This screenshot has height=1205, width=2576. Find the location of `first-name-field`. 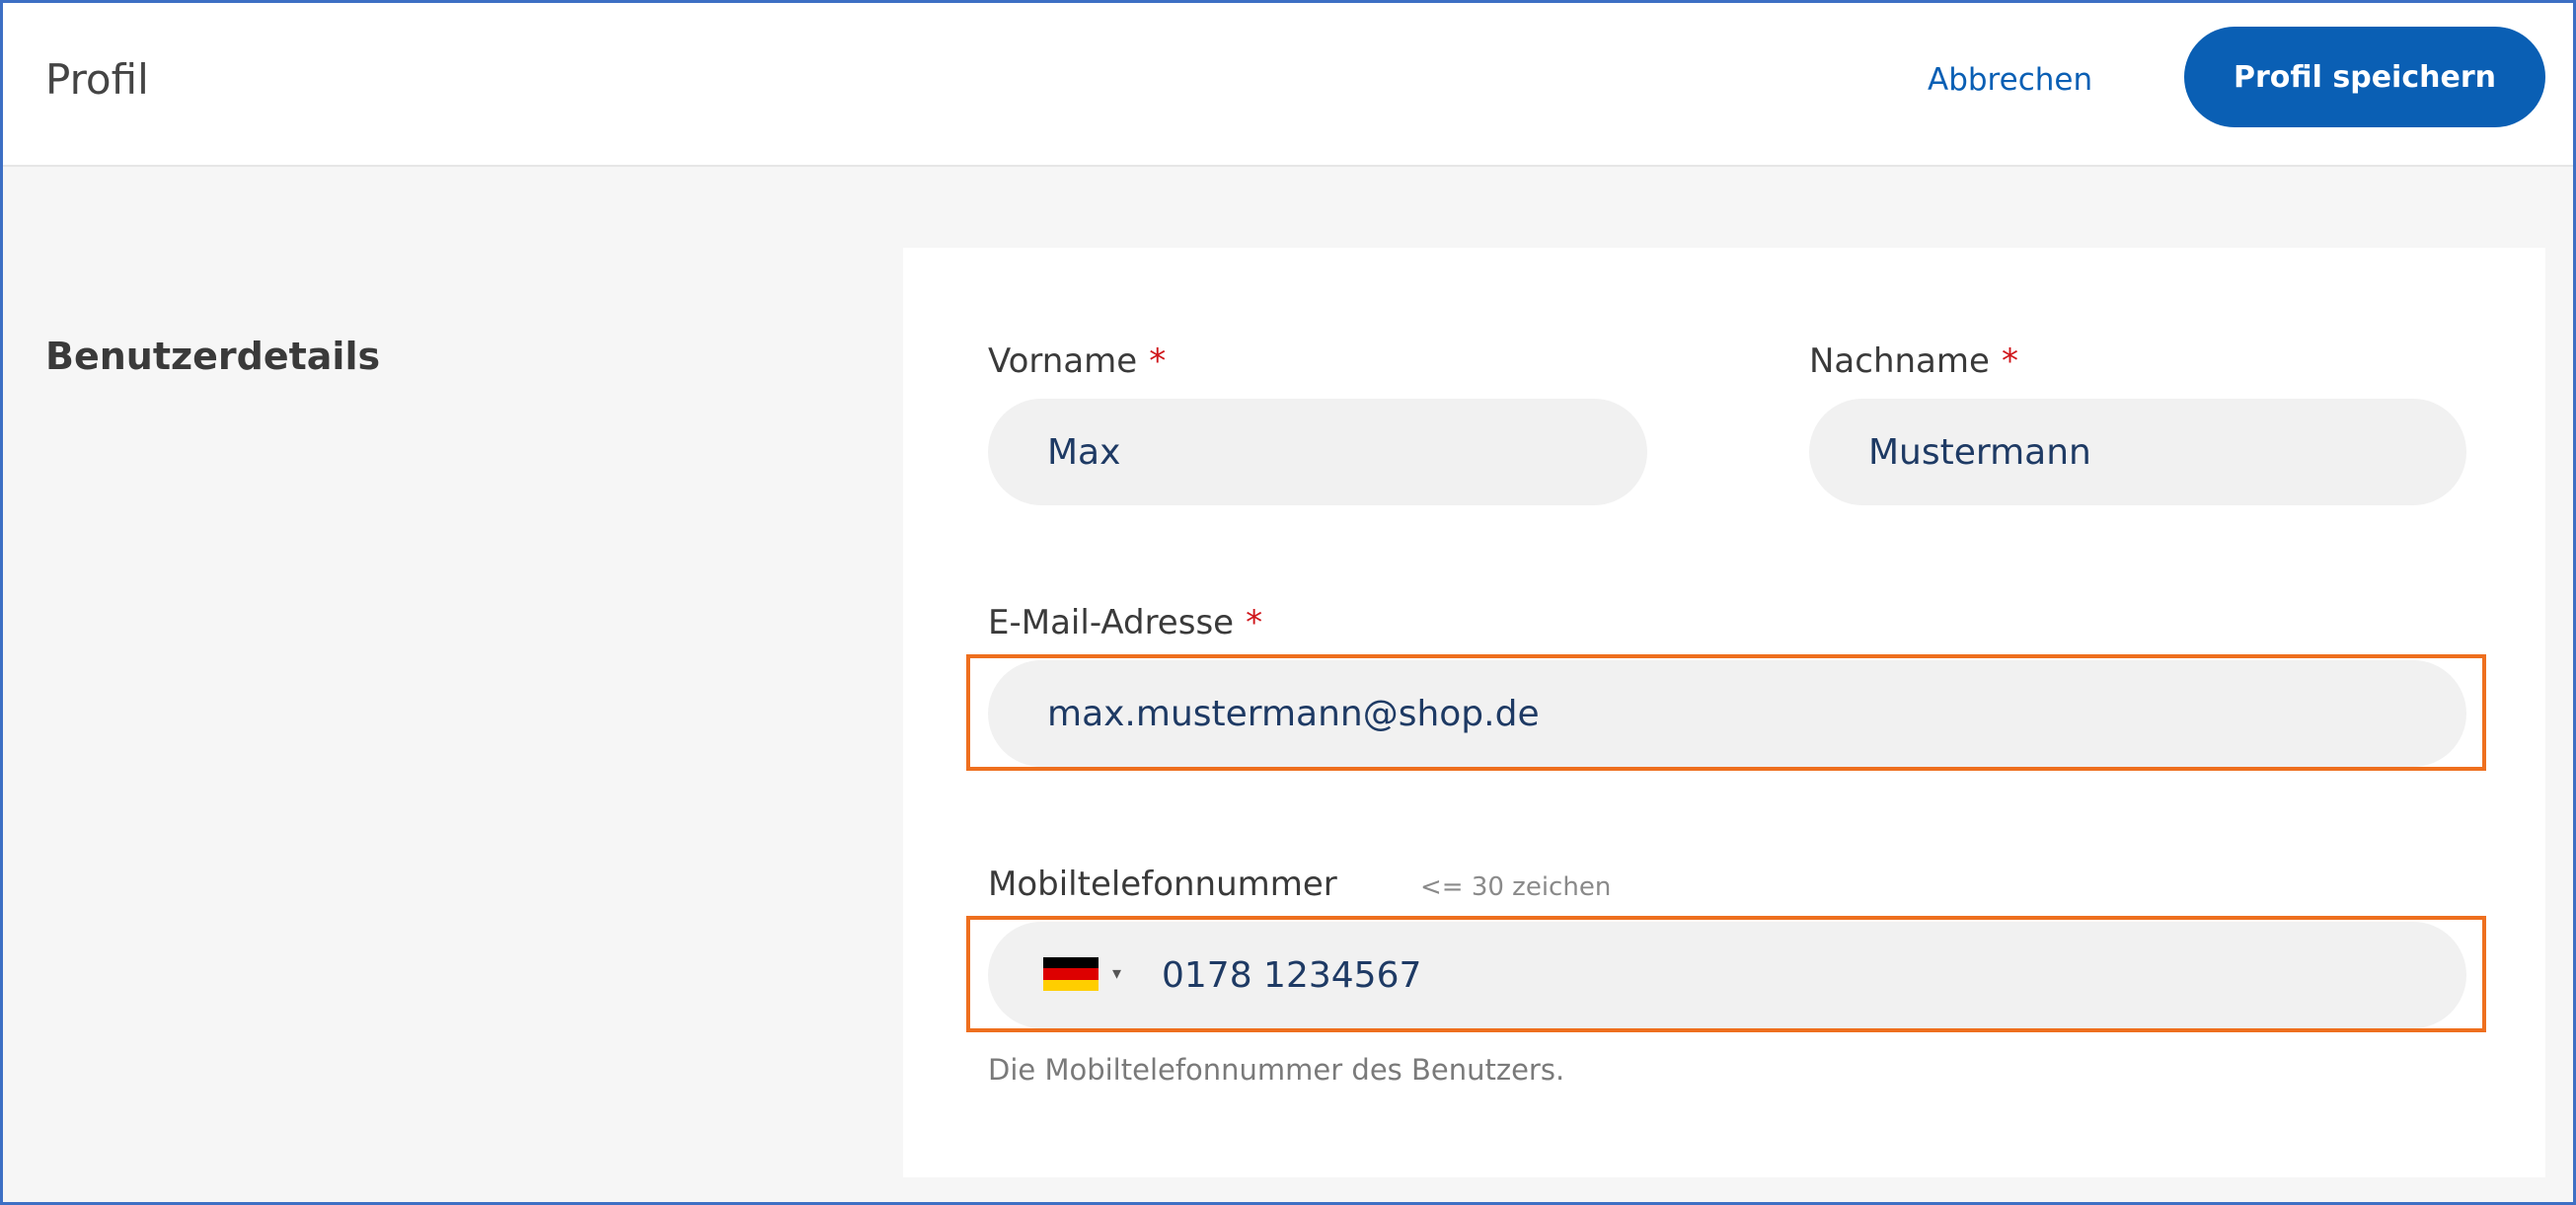

first-name-field is located at coordinates (1317, 452).